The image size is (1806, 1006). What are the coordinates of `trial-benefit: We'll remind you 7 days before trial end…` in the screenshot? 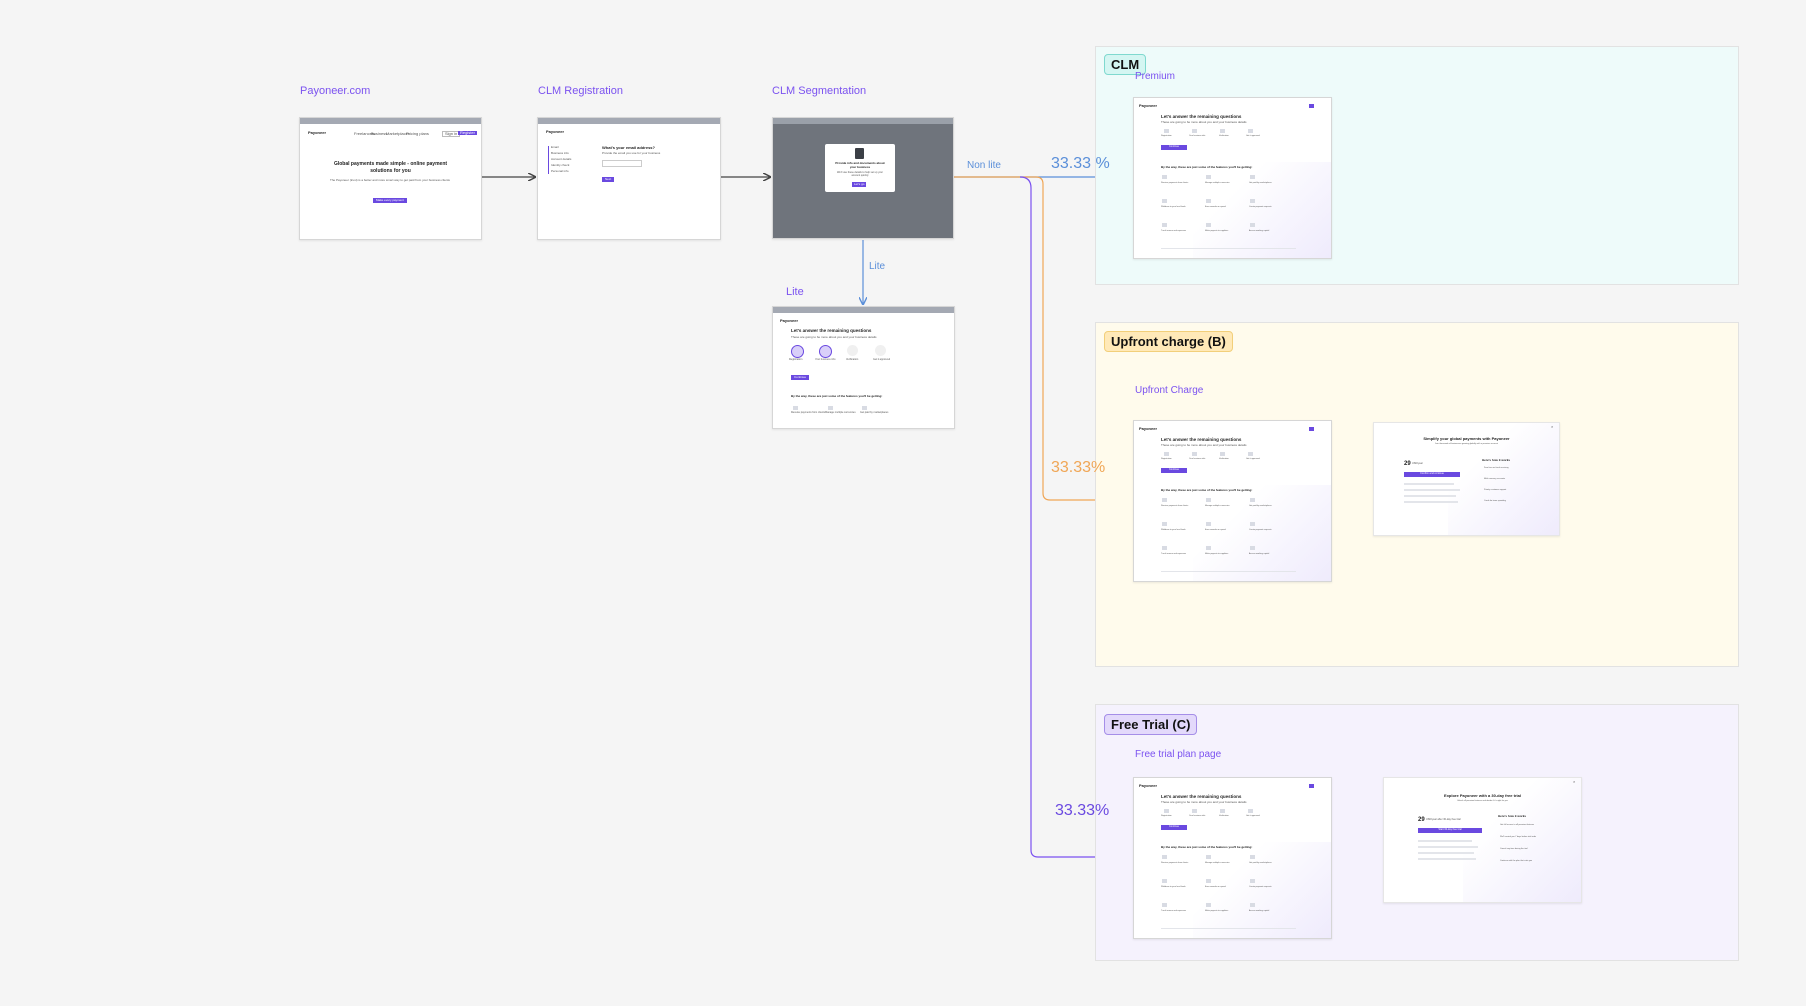 It's located at (1518, 837).